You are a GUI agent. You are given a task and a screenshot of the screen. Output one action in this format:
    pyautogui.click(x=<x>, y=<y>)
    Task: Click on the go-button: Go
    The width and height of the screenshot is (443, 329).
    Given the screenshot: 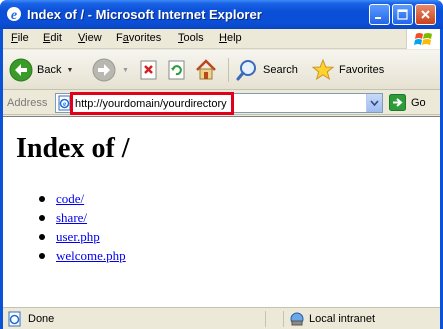 What is the action you would take?
    pyautogui.click(x=407, y=102)
    